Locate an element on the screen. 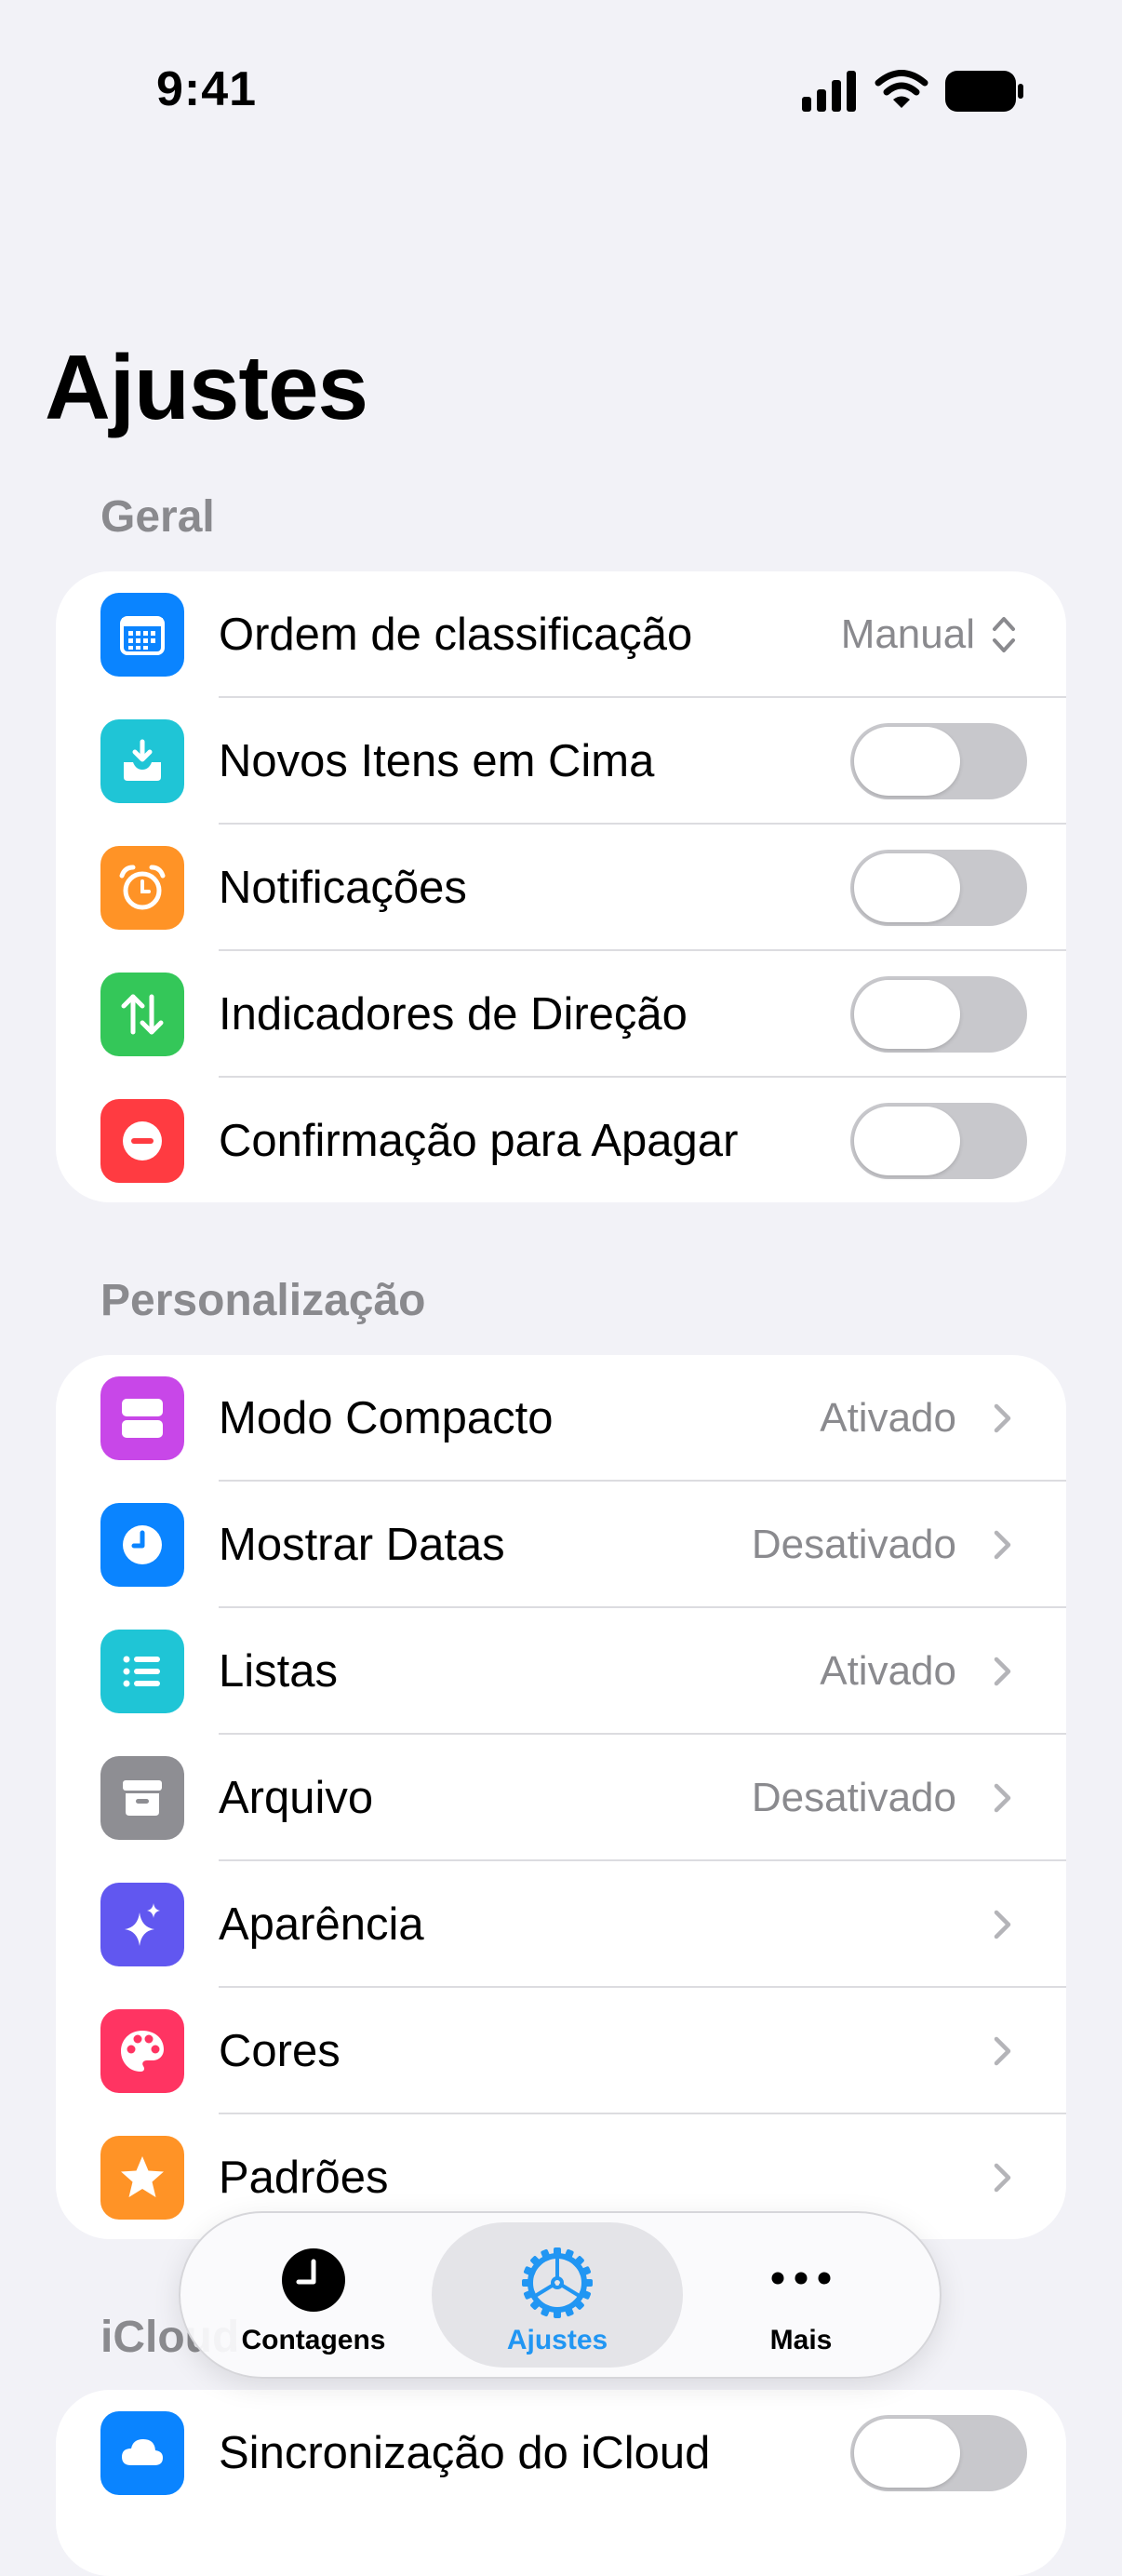 The width and height of the screenshot is (1122, 2576). tab-bar: Contagens Ajustes Mais is located at coordinates (560, 2295).